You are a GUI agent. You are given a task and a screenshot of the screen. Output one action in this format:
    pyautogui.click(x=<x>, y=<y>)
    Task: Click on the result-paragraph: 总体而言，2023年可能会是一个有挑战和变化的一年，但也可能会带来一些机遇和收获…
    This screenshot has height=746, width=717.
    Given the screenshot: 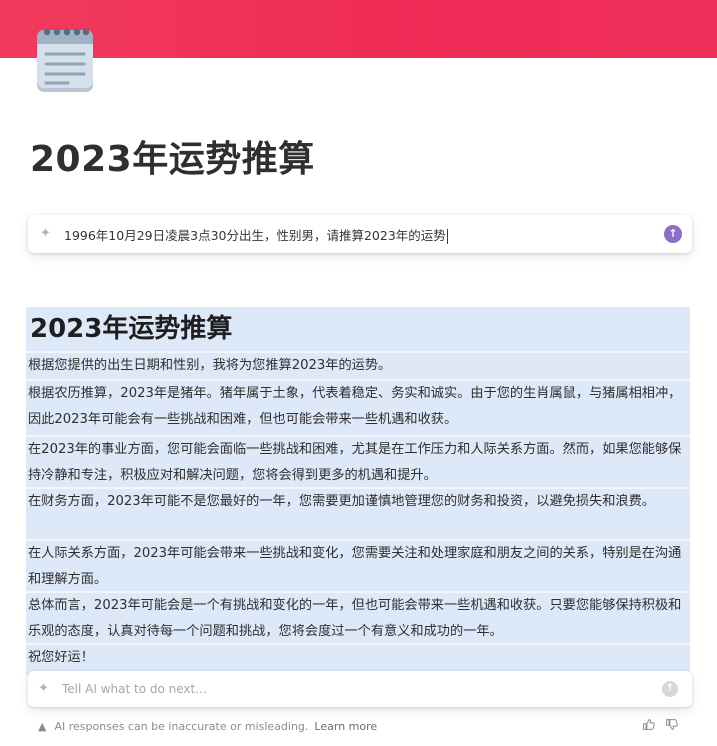 What is the action you would take?
    pyautogui.click(x=358, y=619)
    